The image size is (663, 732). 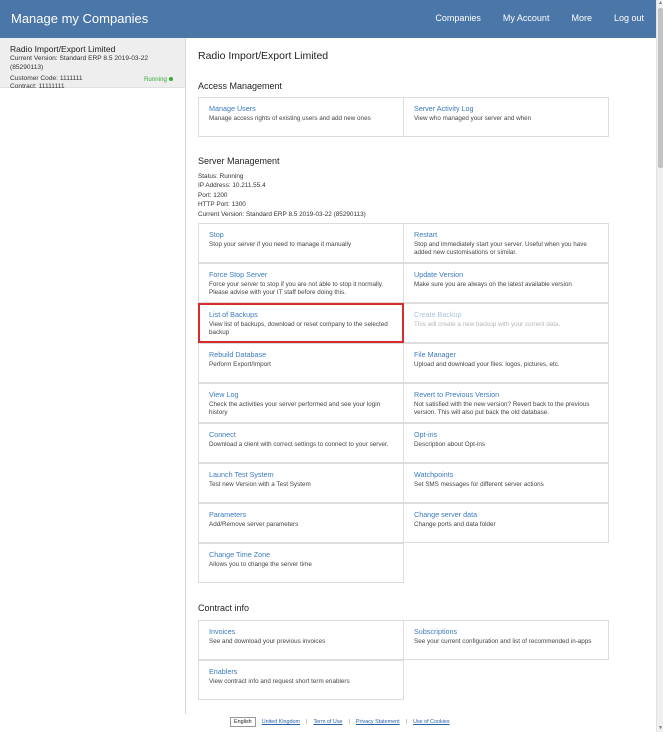 What do you see at coordinates (260, 564) in the screenshot?
I see `tile-description: Allows you to change the server time` at bounding box center [260, 564].